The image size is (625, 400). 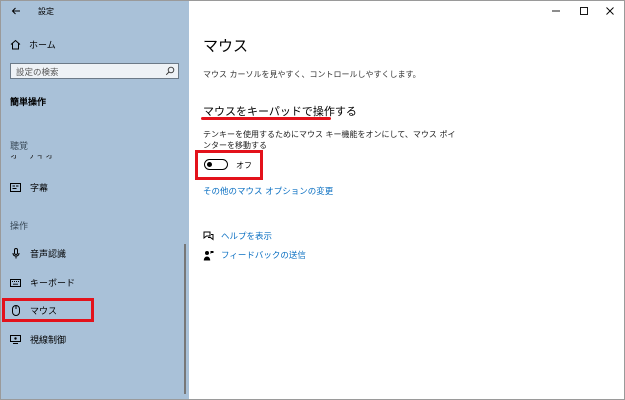 What do you see at coordinates (16, 45) in the screenshot?
I see `home-icon` at bounding box center [16, 45].